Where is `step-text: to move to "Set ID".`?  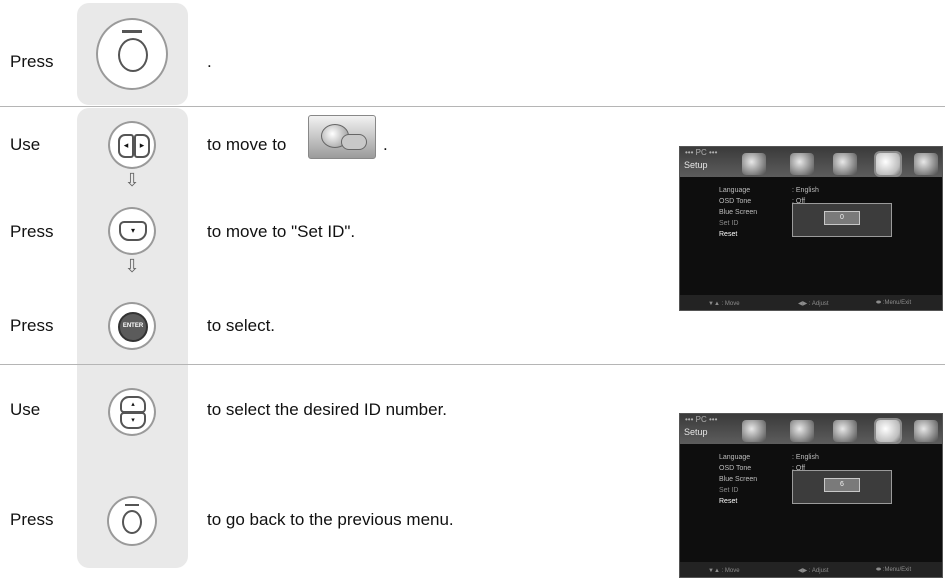
step-text: to move to "Set ID". is located at coordinates (281, 231).